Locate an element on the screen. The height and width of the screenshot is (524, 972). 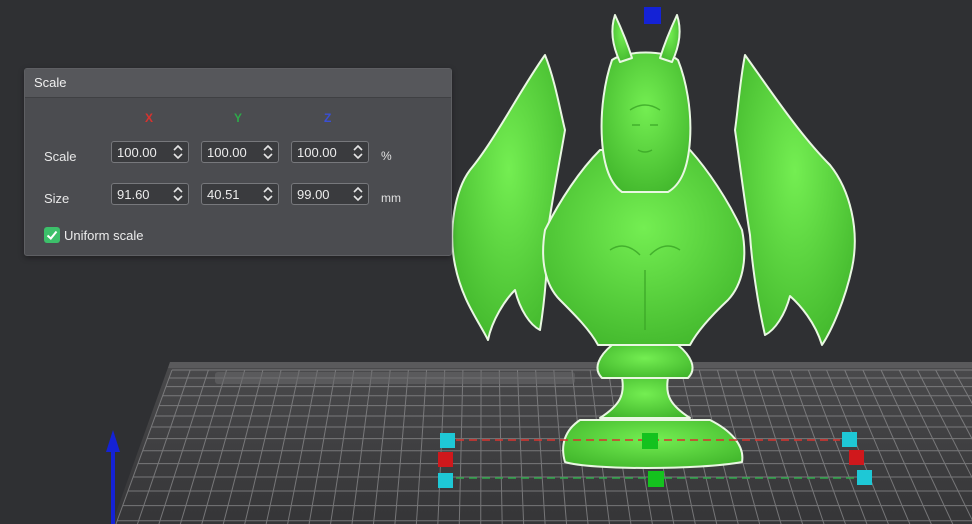
uniform-scale-checkbox is located at coordinates (52, 235).